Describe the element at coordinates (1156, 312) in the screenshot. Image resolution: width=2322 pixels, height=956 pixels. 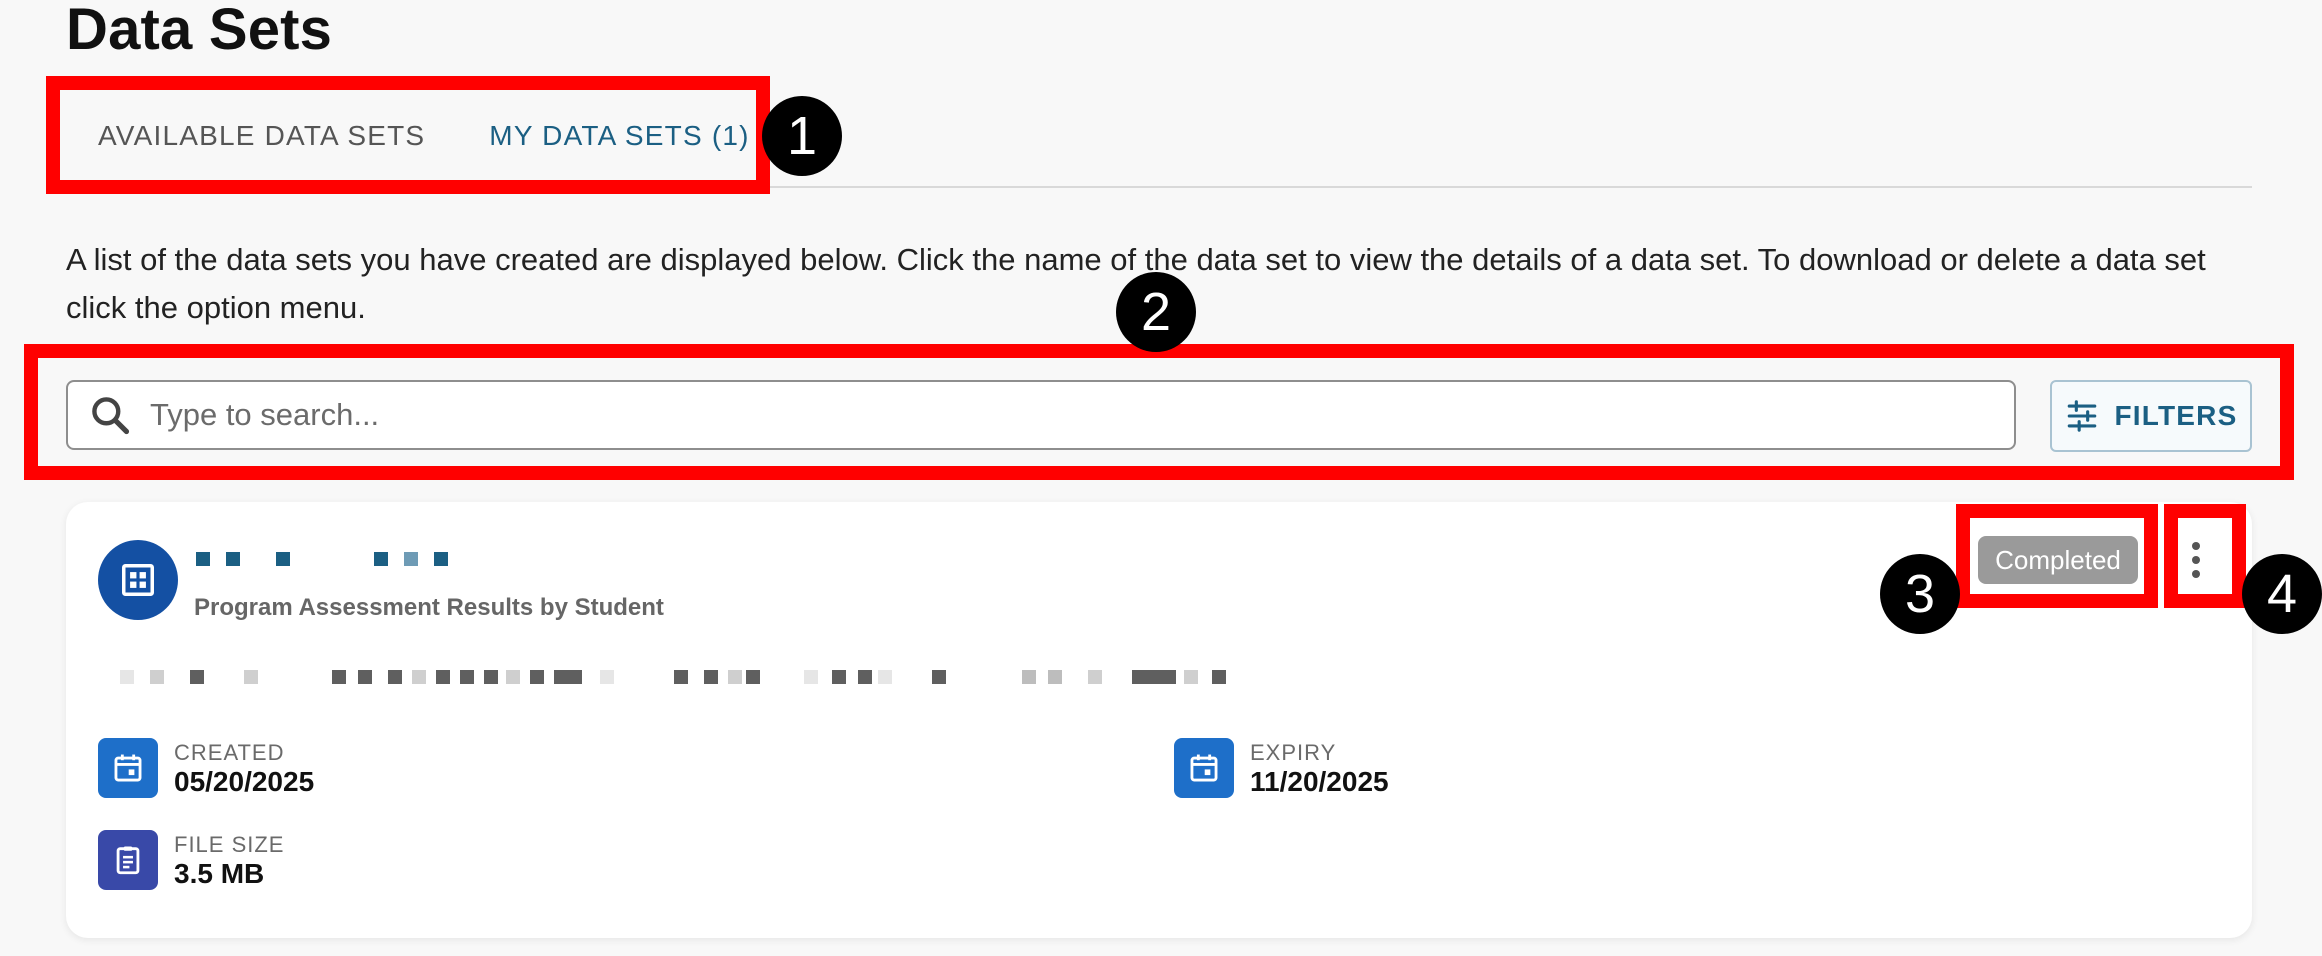
I see `annotation-marker-2: 2` at that location.